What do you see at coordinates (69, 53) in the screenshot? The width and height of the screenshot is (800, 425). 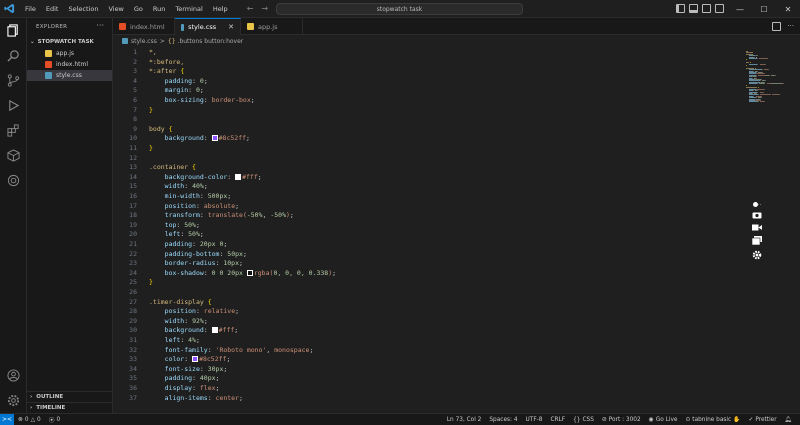 I see `file-item: app.js` at bounding box center [69, 53].